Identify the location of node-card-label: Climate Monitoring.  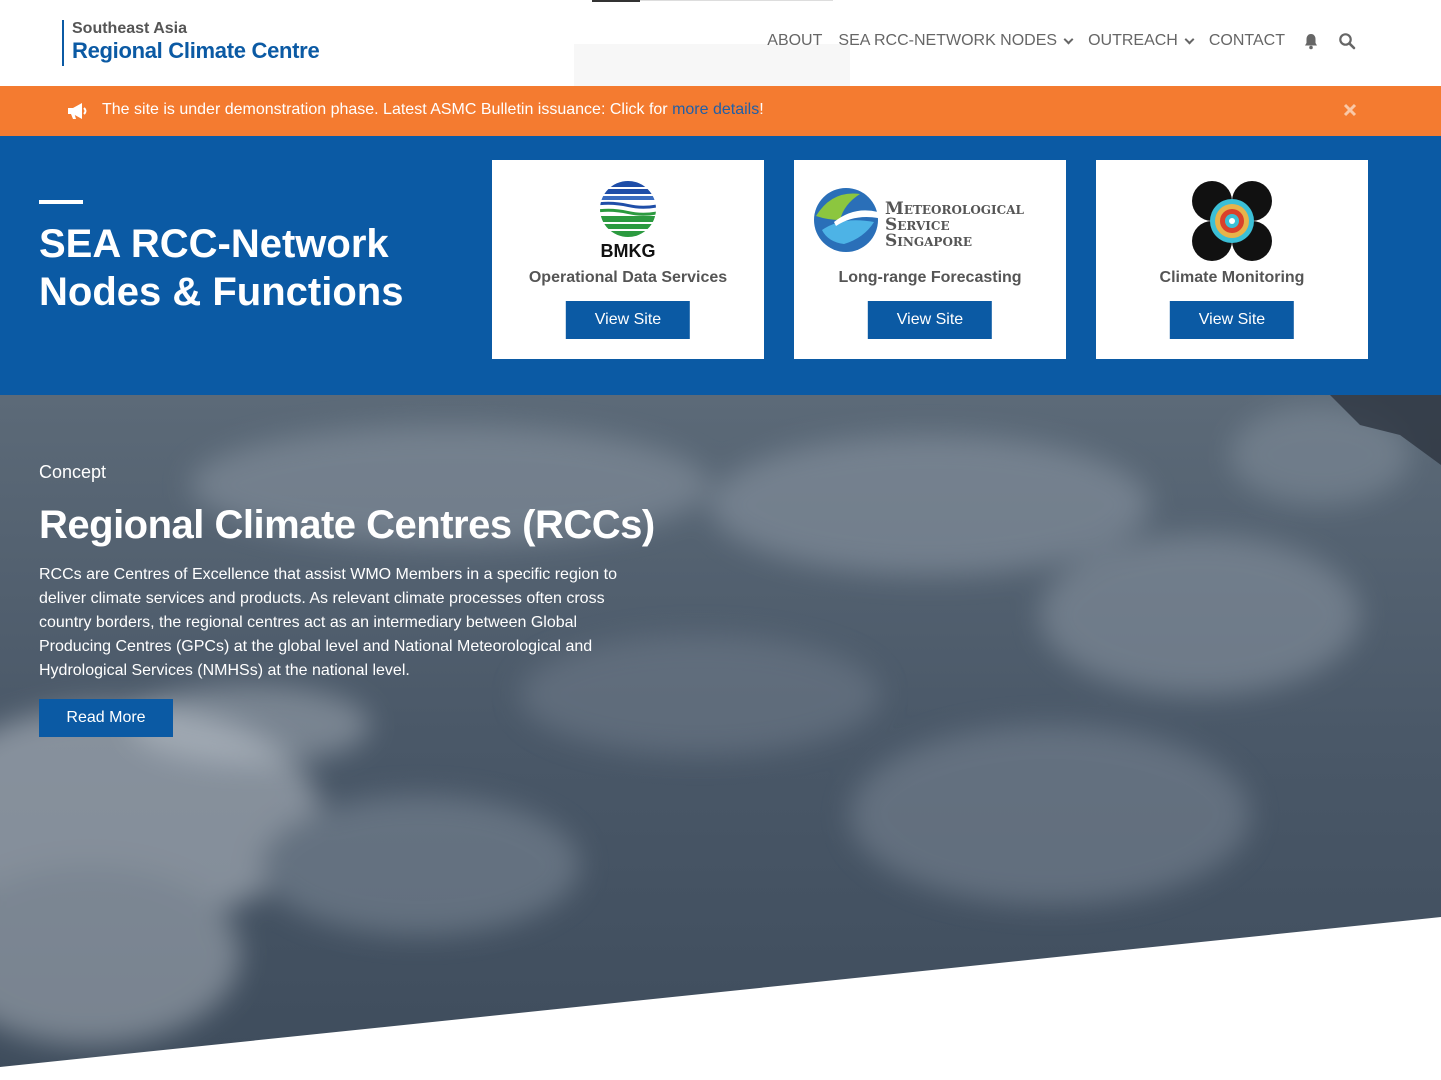
(1232, 277).